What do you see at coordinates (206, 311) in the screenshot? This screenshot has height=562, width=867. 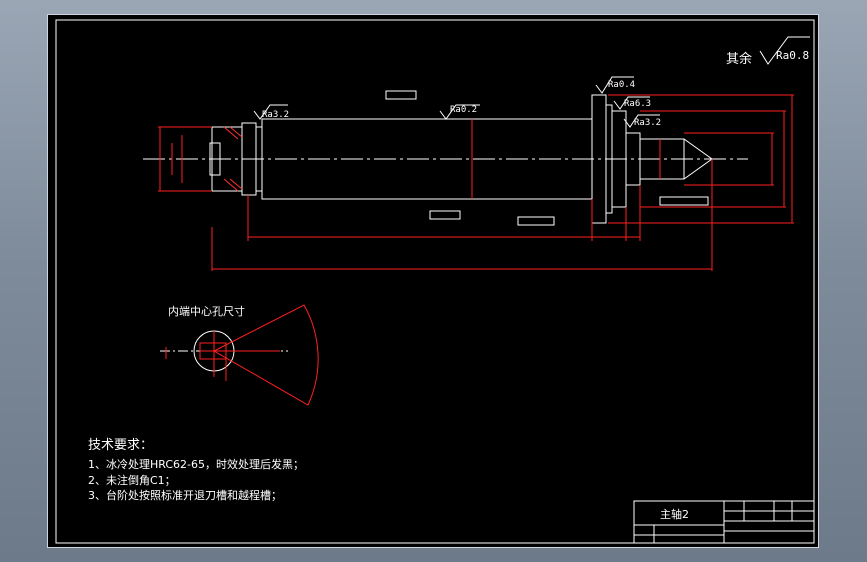 I see `detail-view-label: 内端中心孔尺寸` at bounding box center [206, 311].